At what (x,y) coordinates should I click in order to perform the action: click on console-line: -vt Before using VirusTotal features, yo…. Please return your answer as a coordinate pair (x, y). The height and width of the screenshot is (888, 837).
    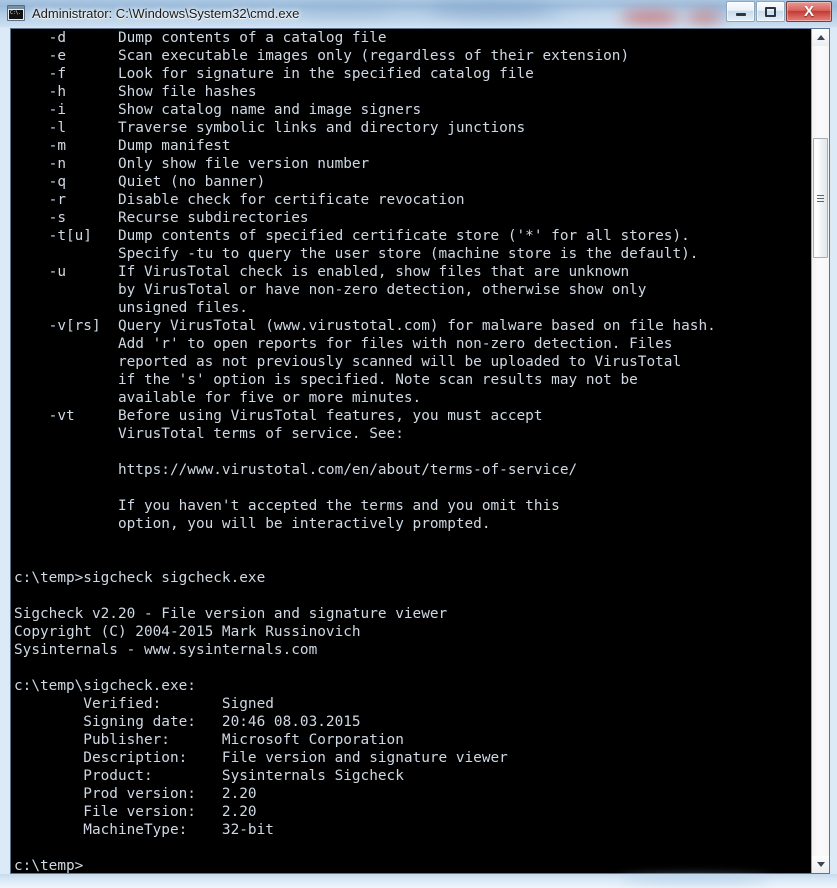
    Looking at the image, I should click on (278, 416).